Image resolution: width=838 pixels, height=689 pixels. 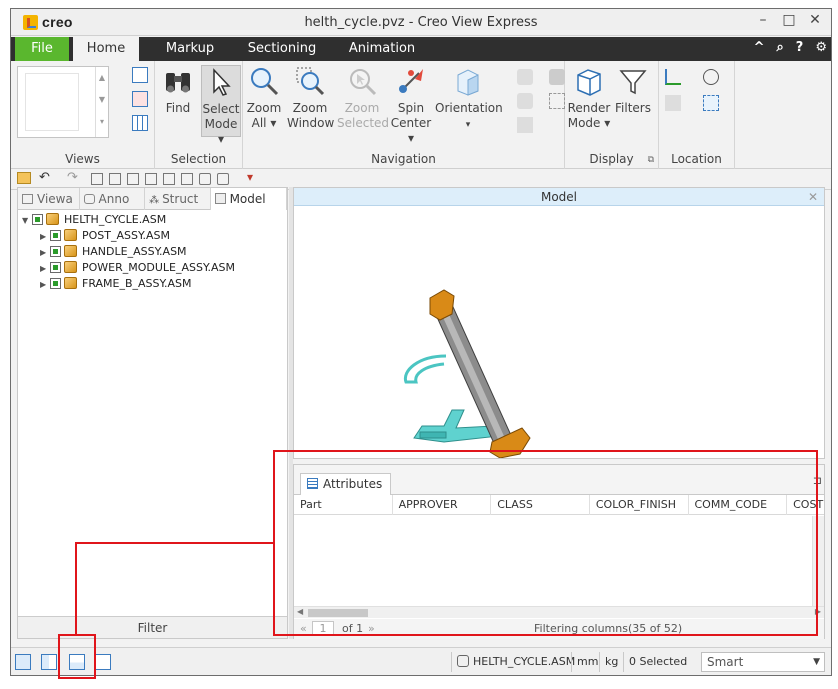 What do you see at coordinates (525, 125) in the screenshot?
I see `nav-tool-5-icon` at bounding box center [525, 125].